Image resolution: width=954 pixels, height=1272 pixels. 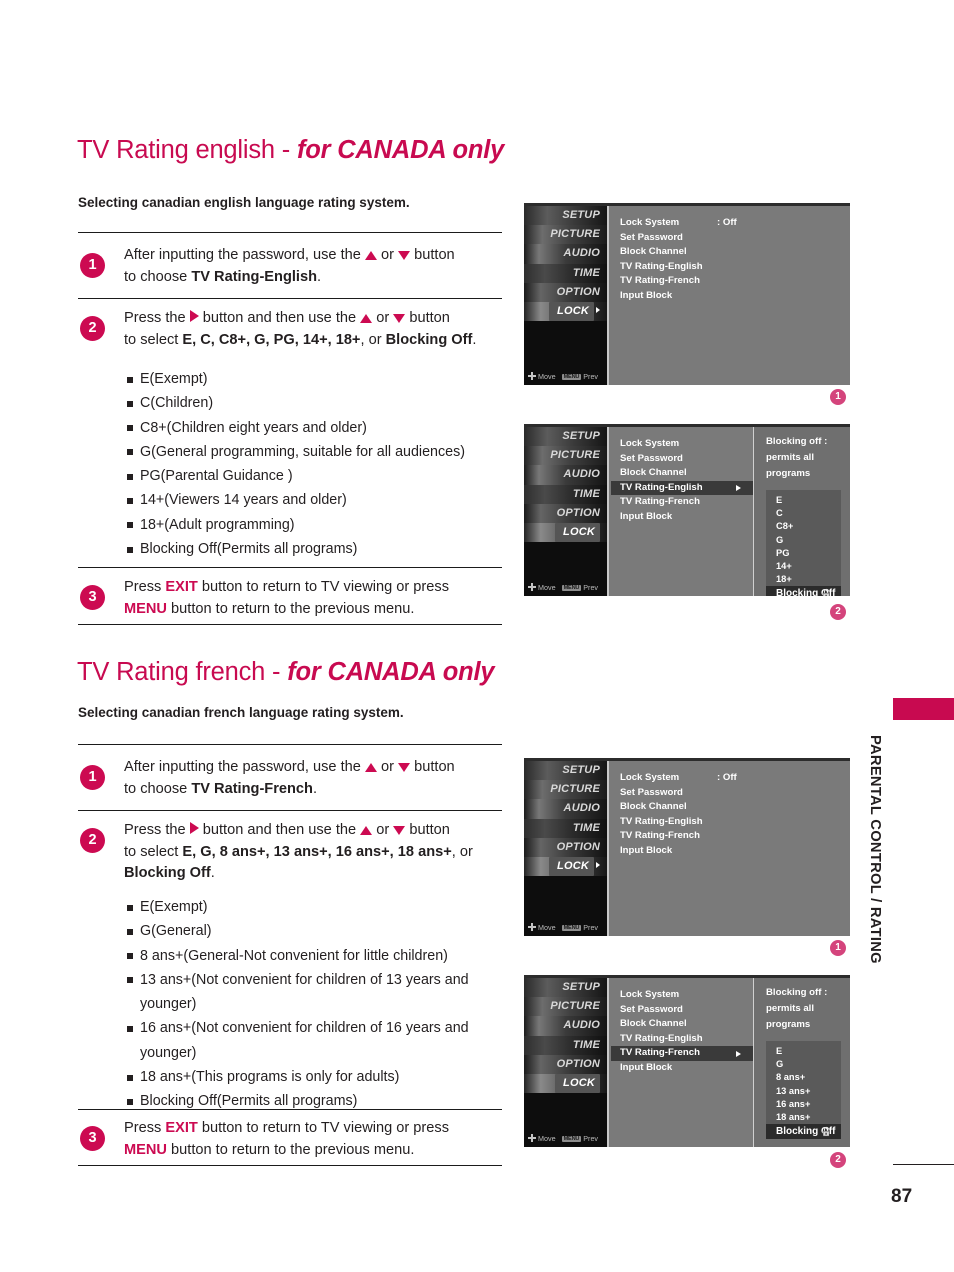 I want to click on section-title-english-normal: TV Rating english -, so click(x=187, y=150).